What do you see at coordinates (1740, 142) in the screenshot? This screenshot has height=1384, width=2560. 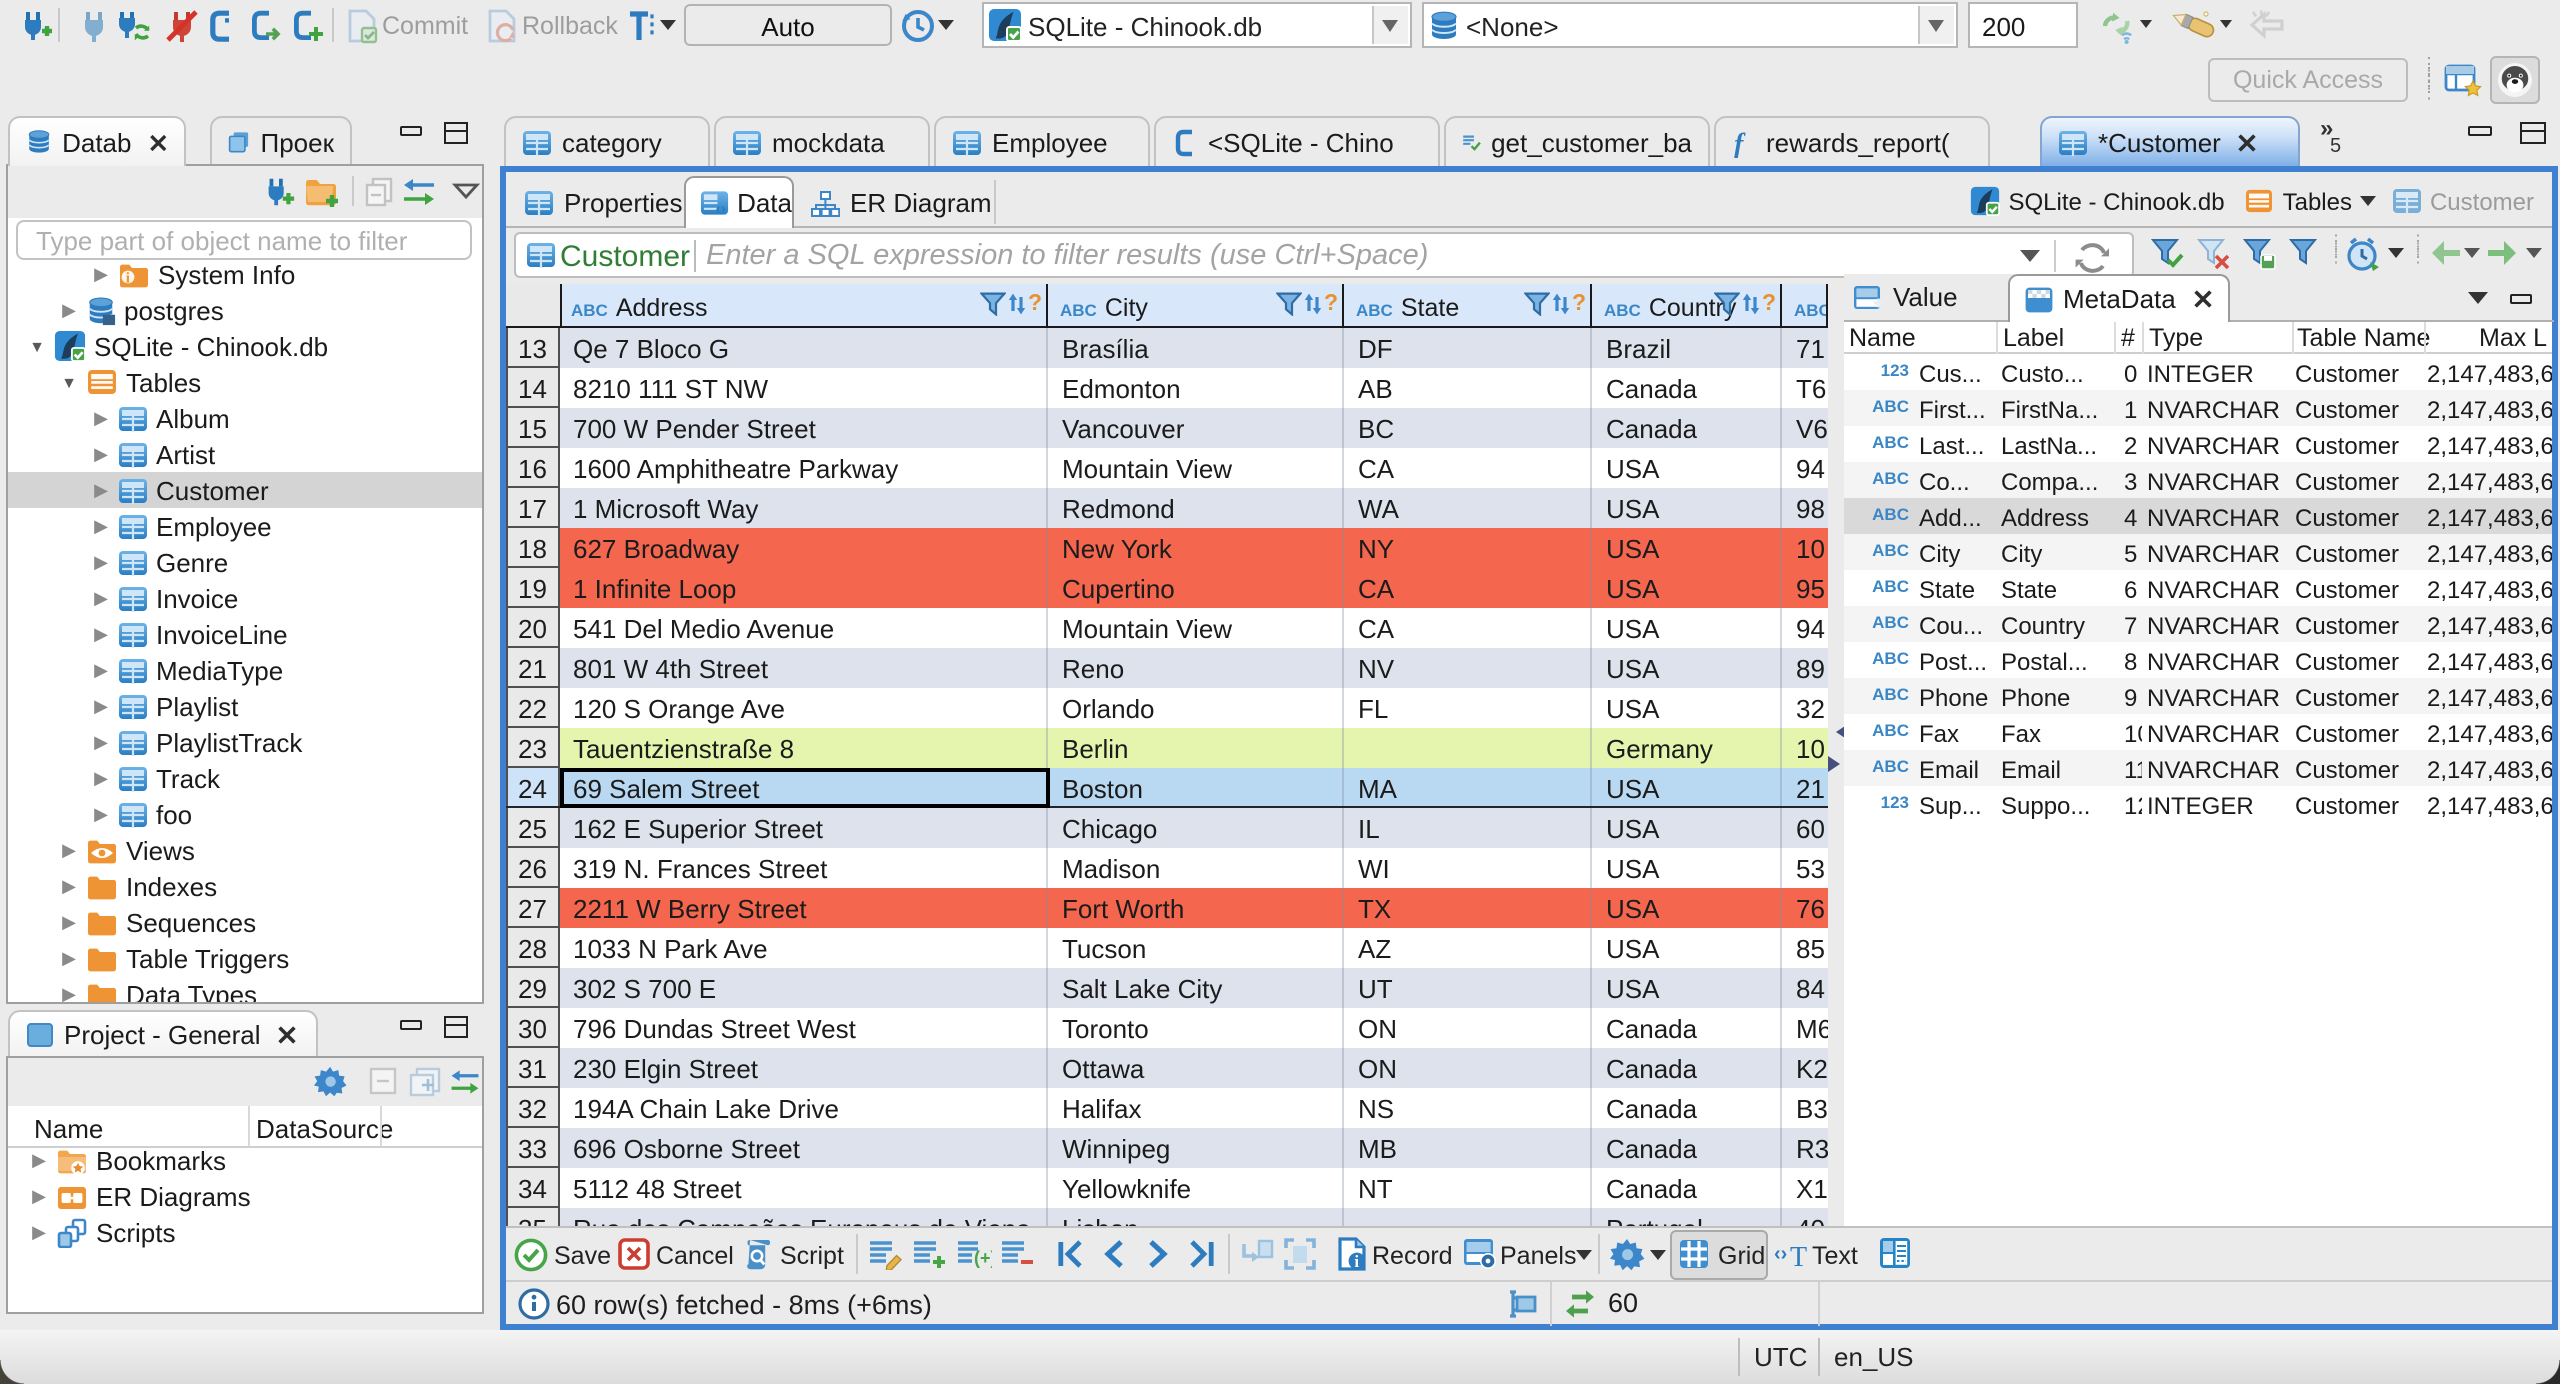 I see `svg-text: f` at bounding box center [1740, 142].